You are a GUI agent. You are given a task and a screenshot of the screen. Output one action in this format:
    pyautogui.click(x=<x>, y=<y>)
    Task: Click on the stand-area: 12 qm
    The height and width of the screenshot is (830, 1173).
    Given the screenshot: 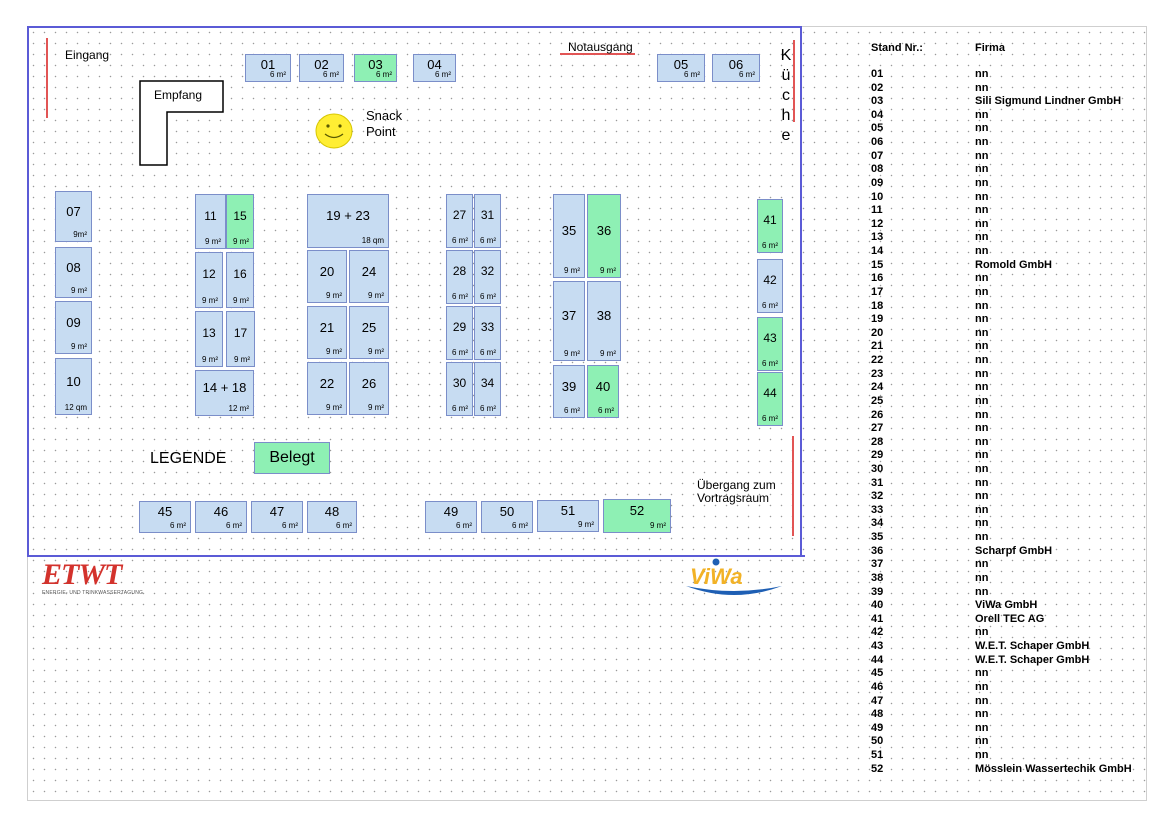 What is the action you would take?
    pyautogui.click(x=75, y=407)
    